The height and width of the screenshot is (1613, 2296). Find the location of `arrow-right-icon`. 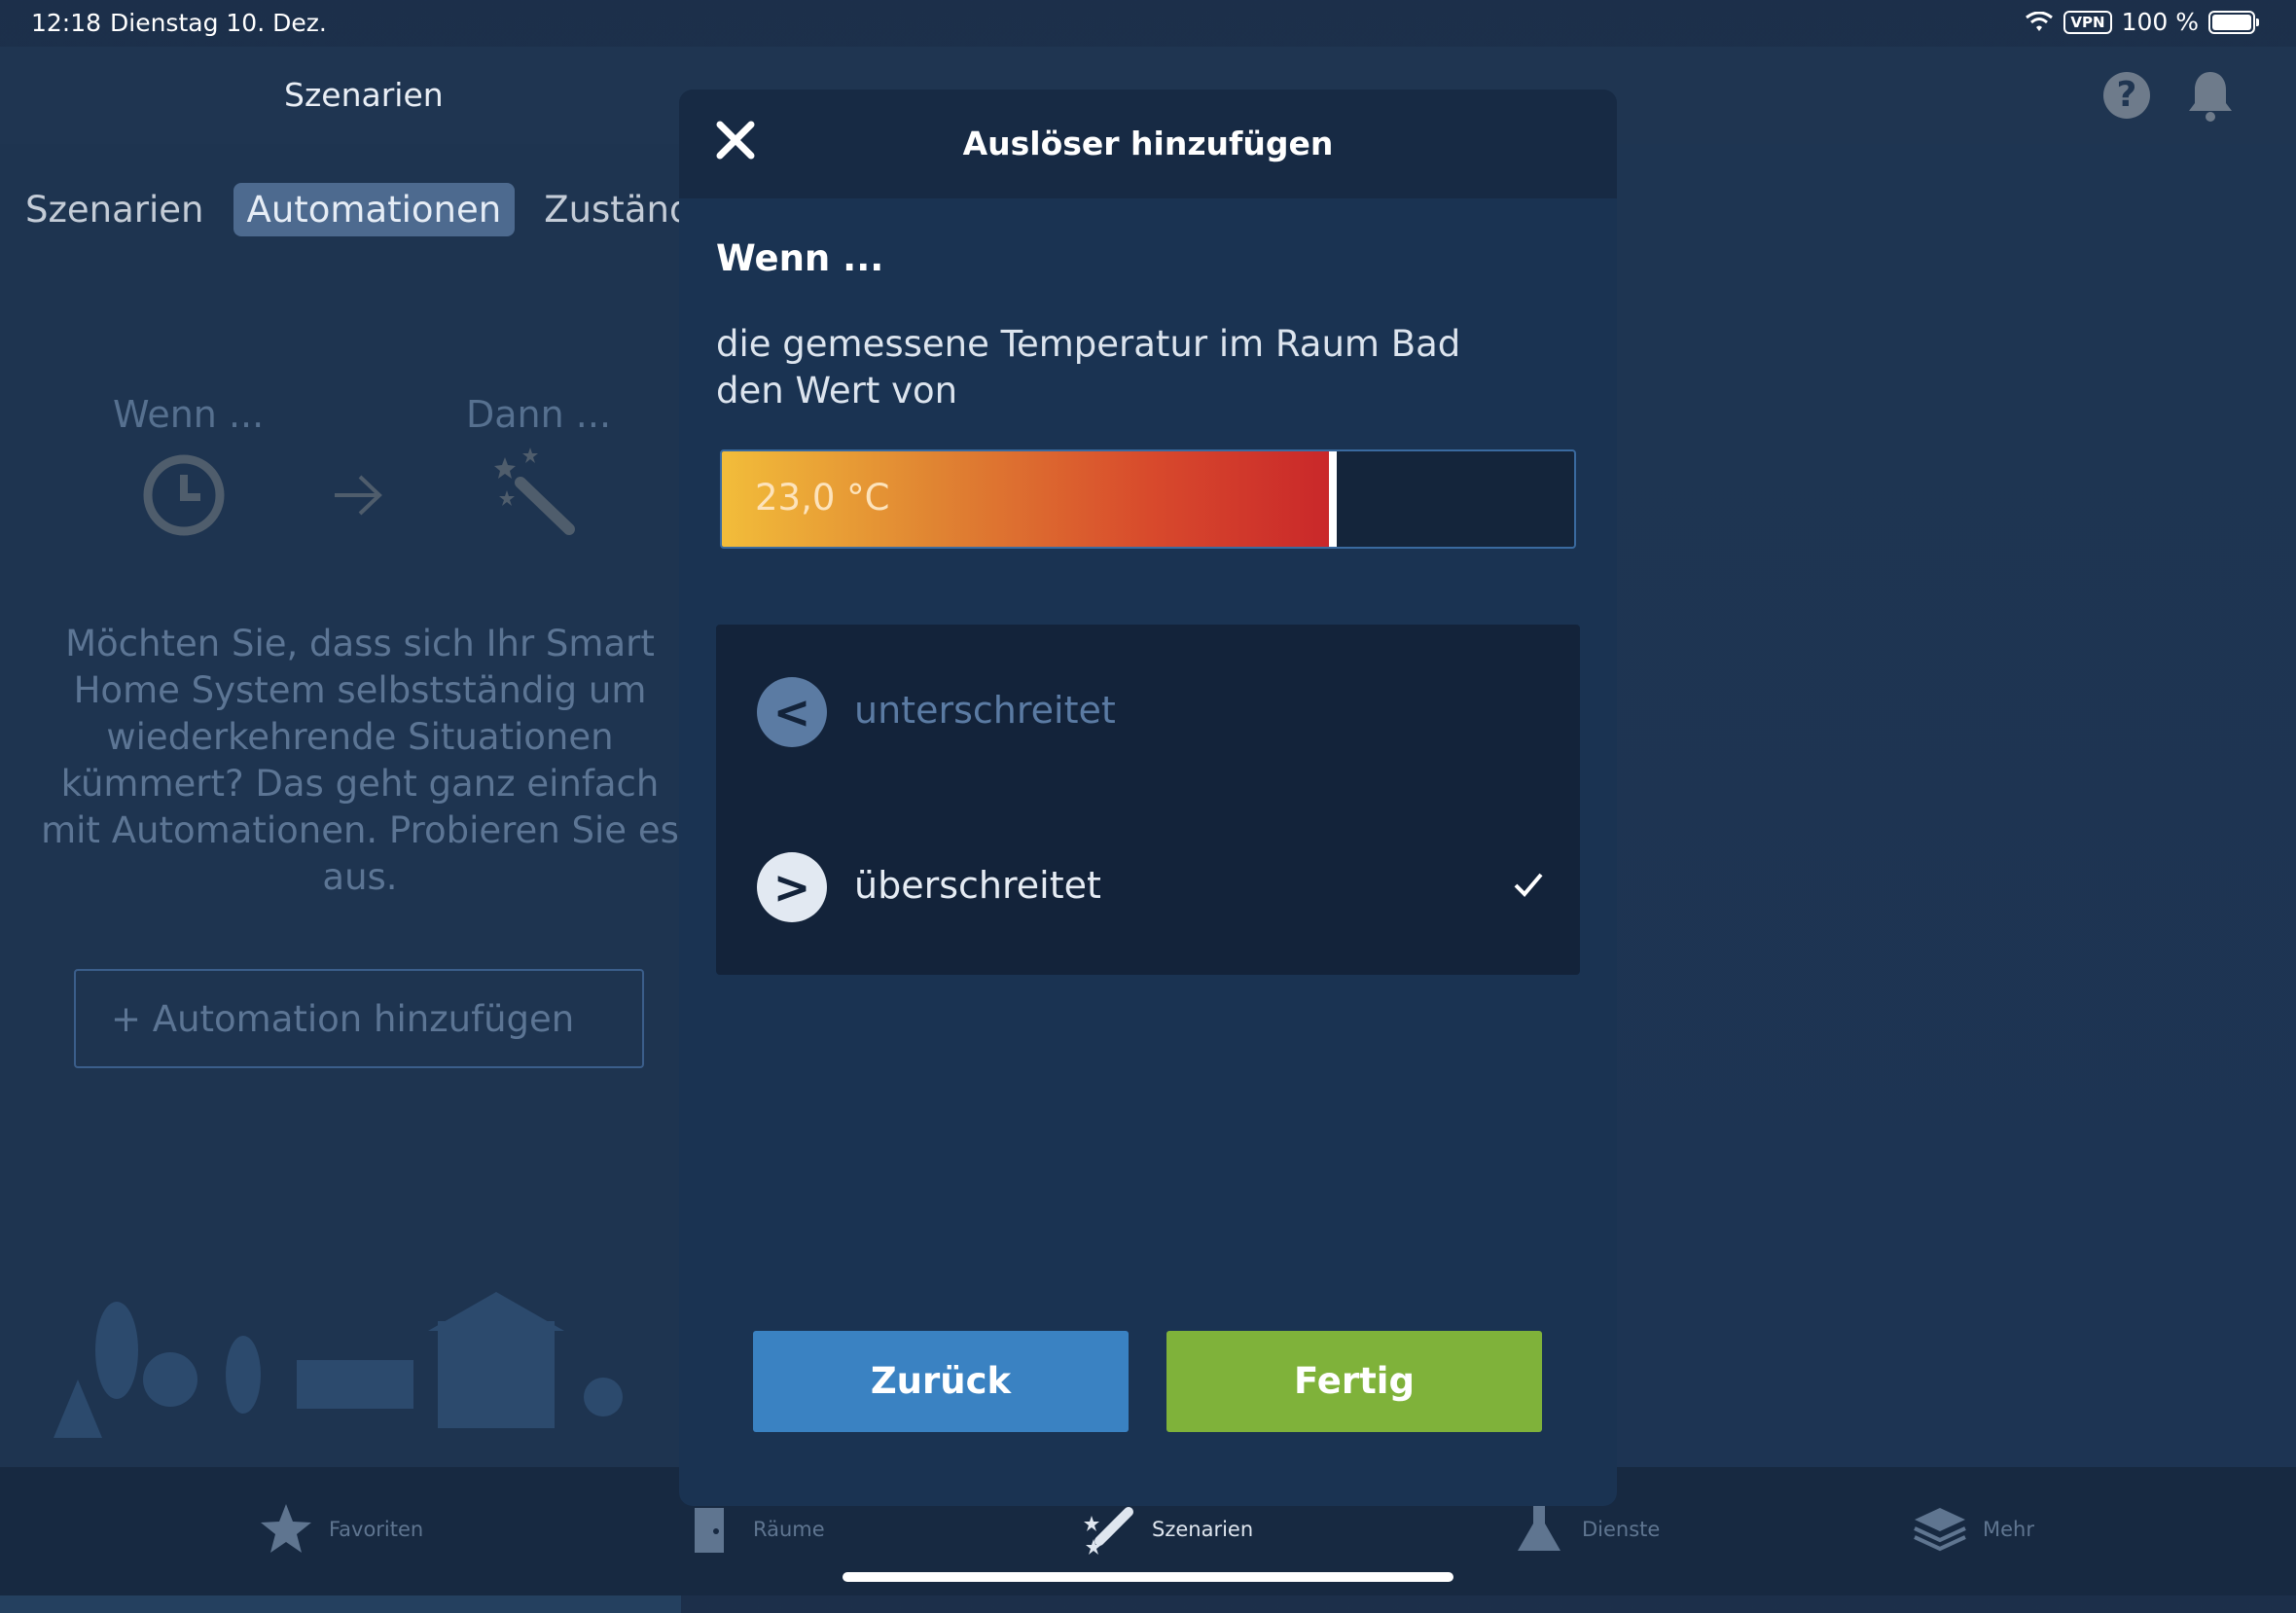

arrow-right-icon is located at coordinates (358, 495).